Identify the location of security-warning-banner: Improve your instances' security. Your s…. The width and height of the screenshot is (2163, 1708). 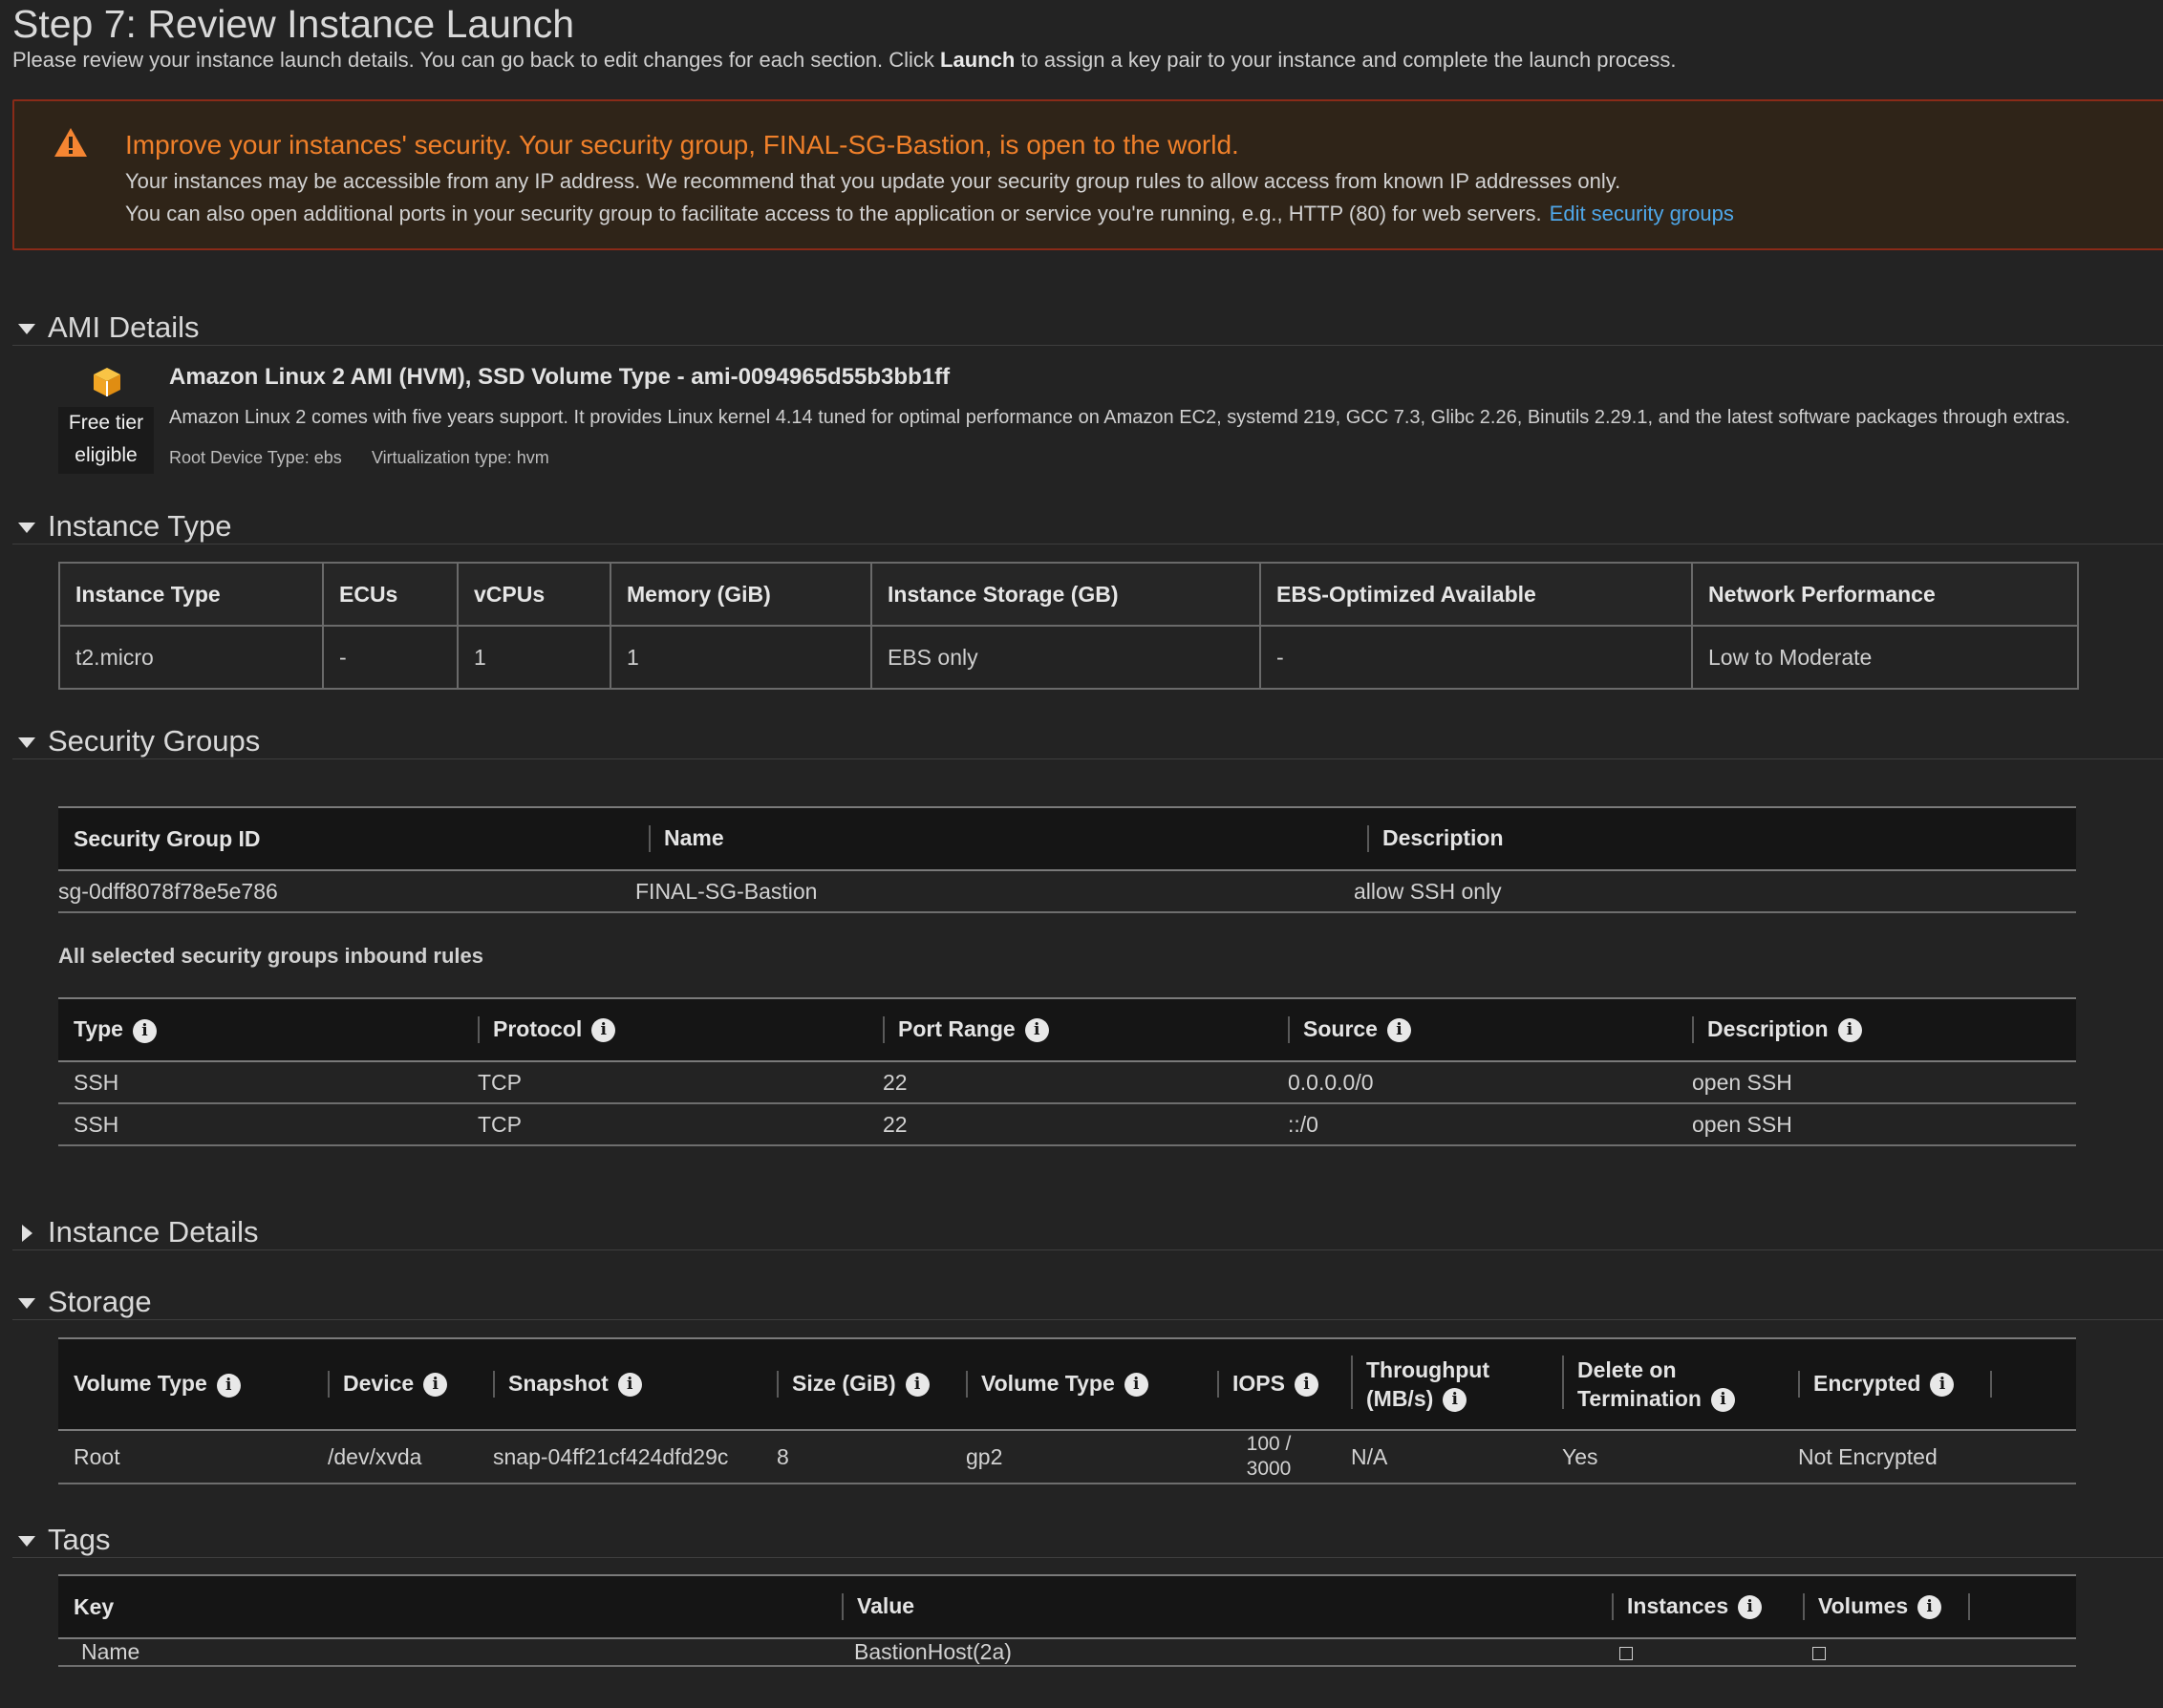
(1087, 174).